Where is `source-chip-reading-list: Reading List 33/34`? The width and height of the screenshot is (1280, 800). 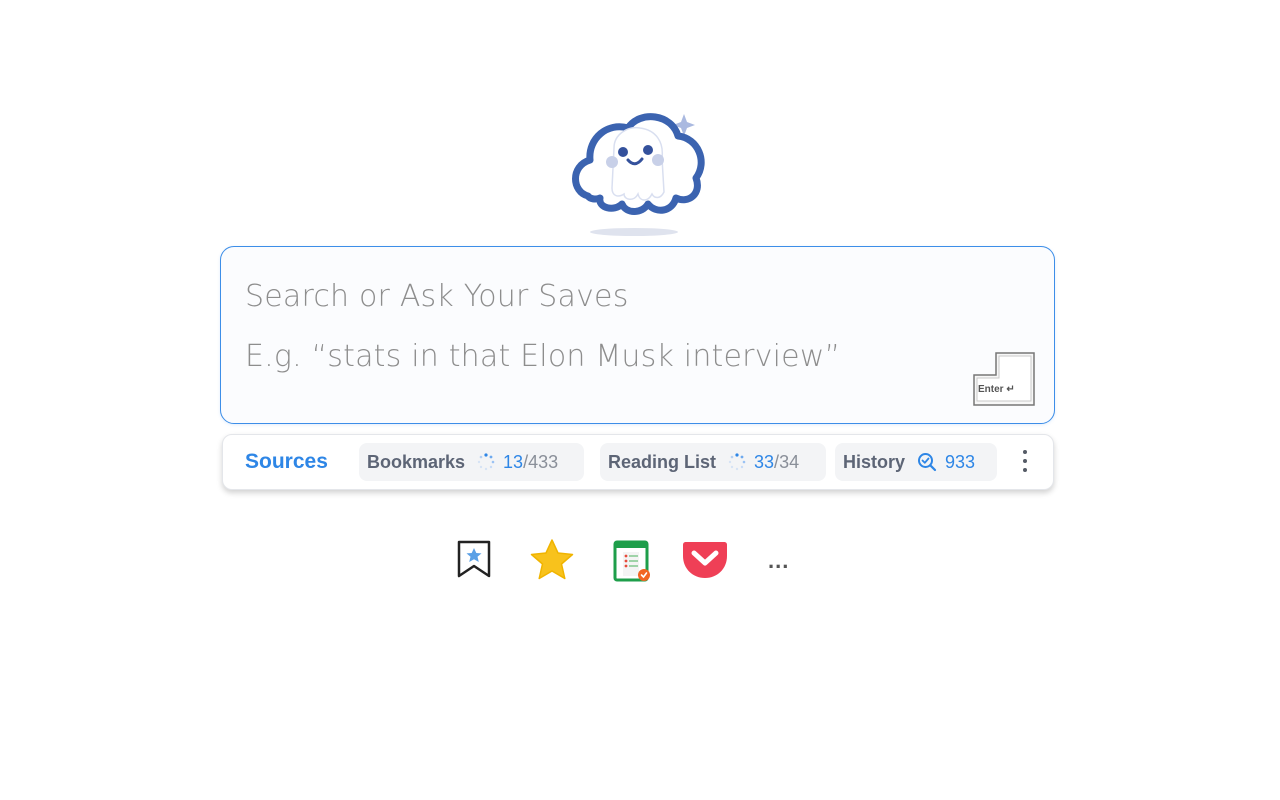
source-chip-reading-list: Reading List 33/34 is located at coordinates (713, 462).